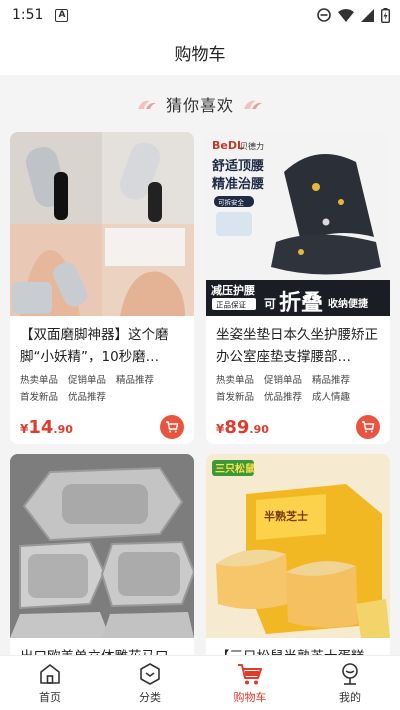 This screenshot has width=400, height=710. I want to click on nav-label: 我的, so click(350, 697).